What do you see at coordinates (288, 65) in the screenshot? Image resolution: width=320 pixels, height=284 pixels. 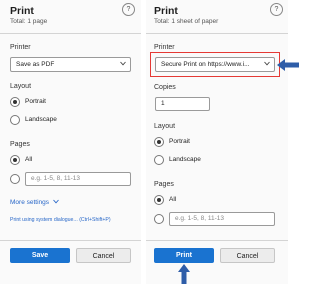 I see `arrow-left-icon` at bounding box center [288, 65].